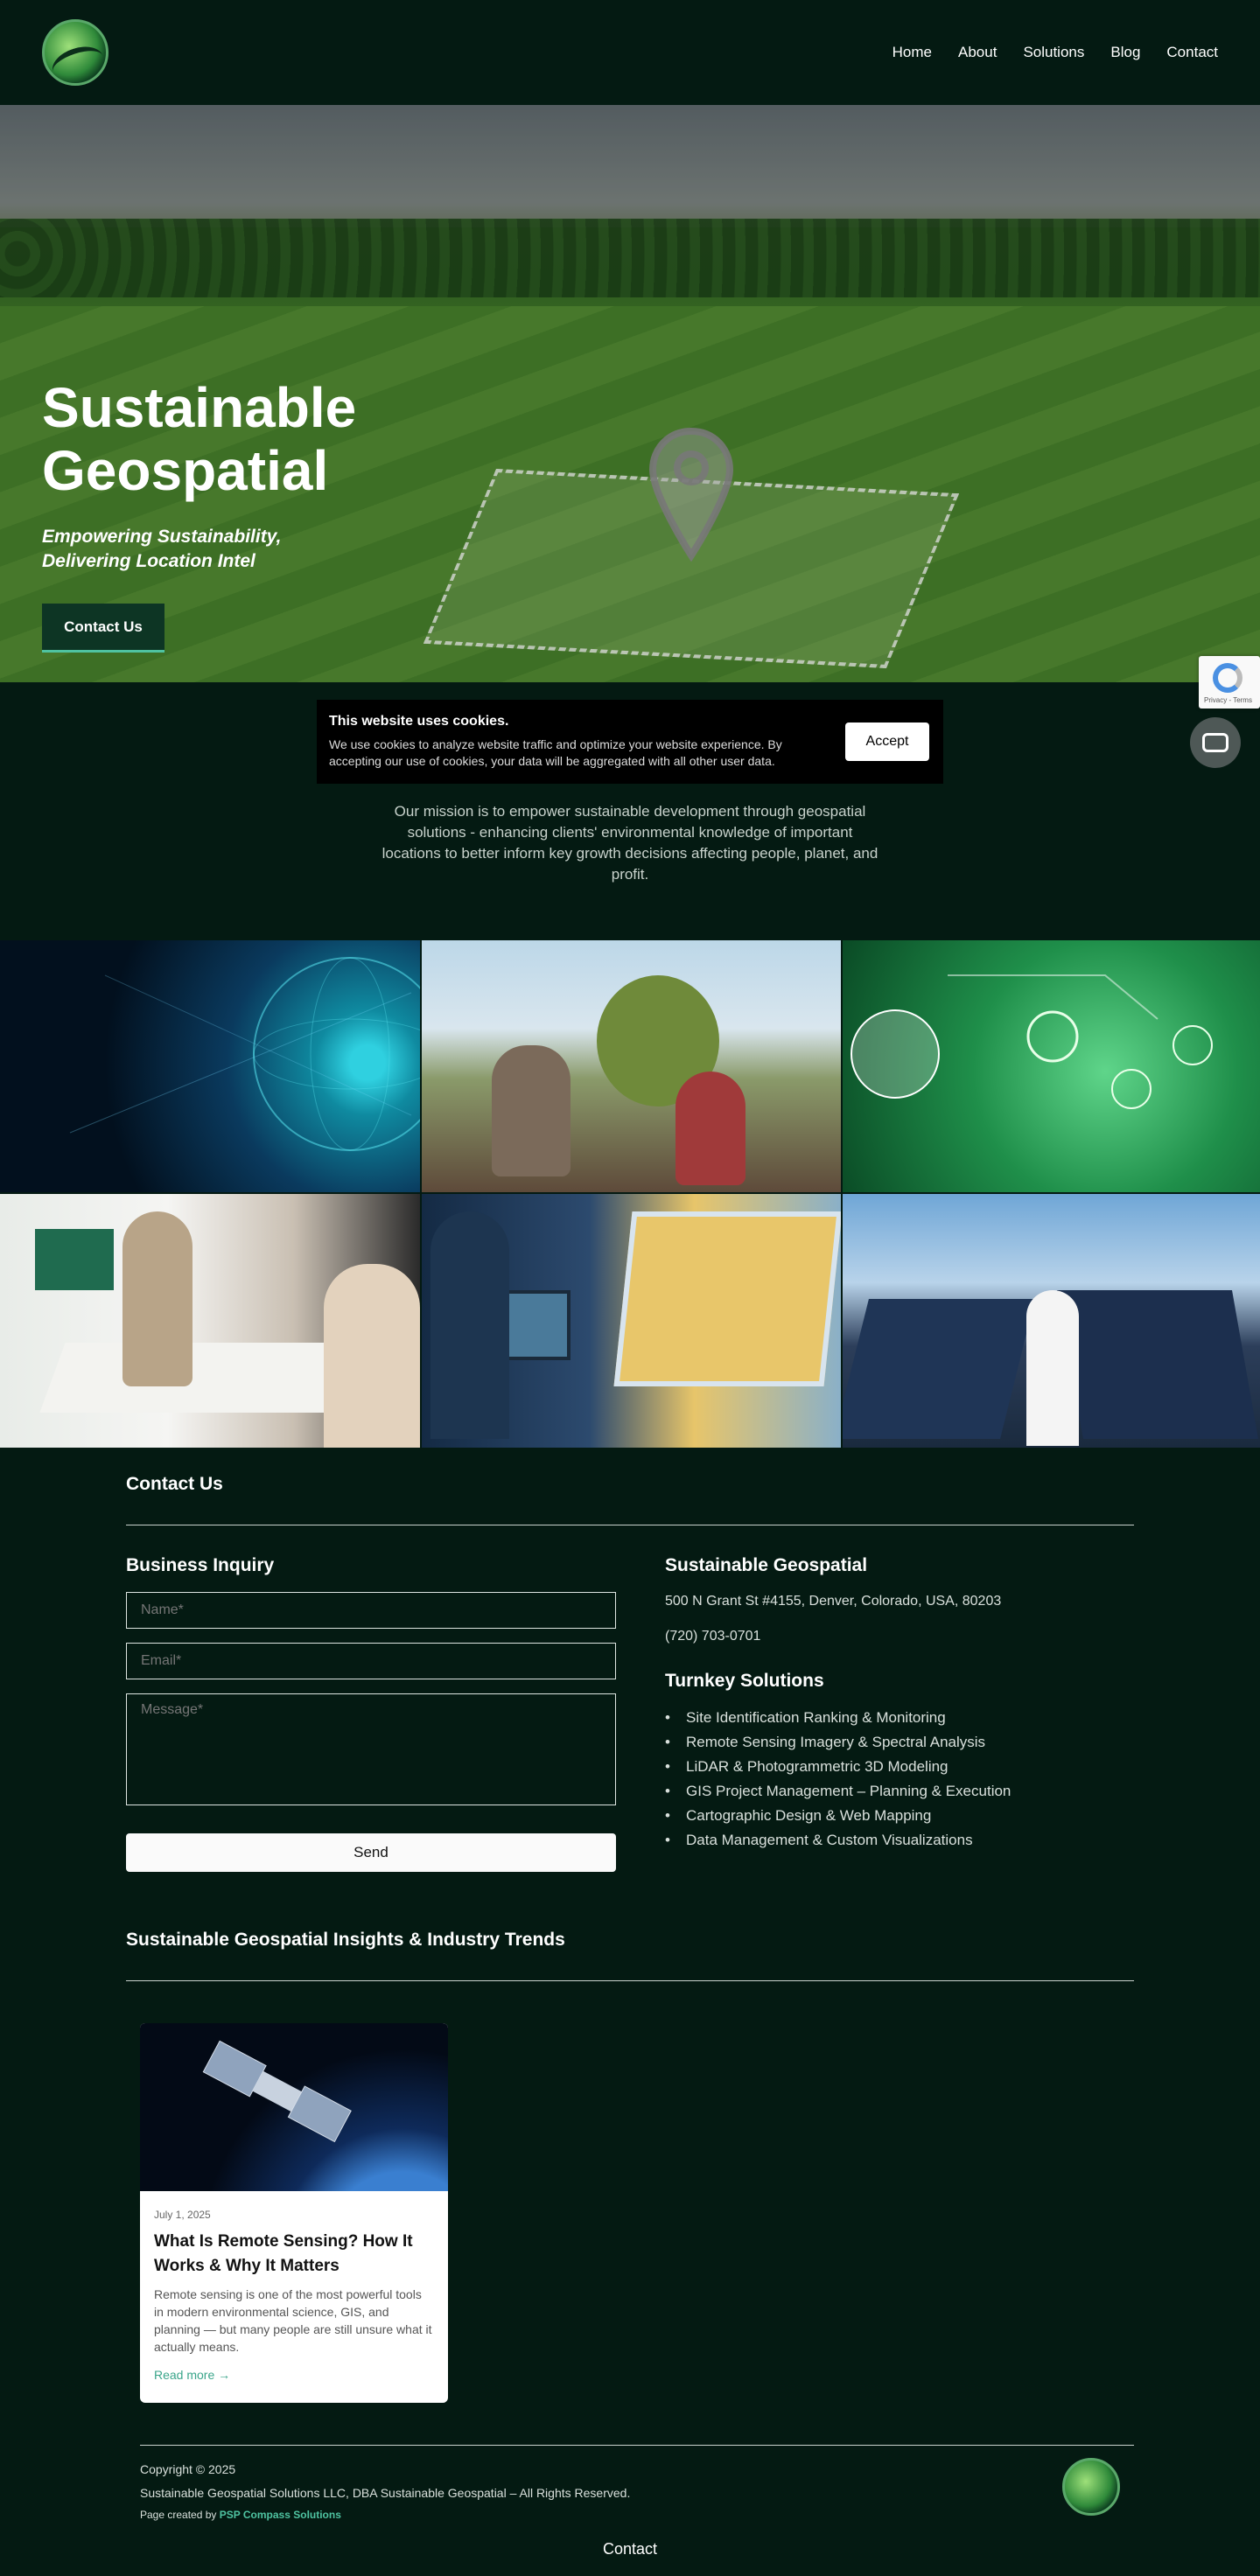 The height and width of the screenshot is (2576, 1260). I want to click on chat-icon, so click(1215, 742).